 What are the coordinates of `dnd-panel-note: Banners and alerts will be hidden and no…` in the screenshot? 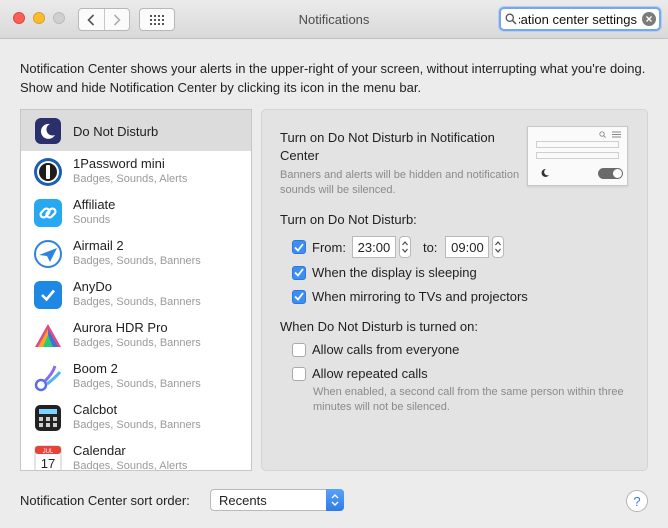 It's located at (400, 182).